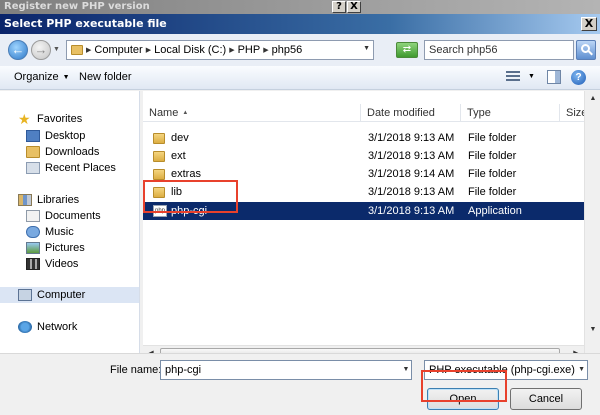 The image size is (600, 415). I want to click on dialog-title: Select PHP executable file, so click(85, 23).